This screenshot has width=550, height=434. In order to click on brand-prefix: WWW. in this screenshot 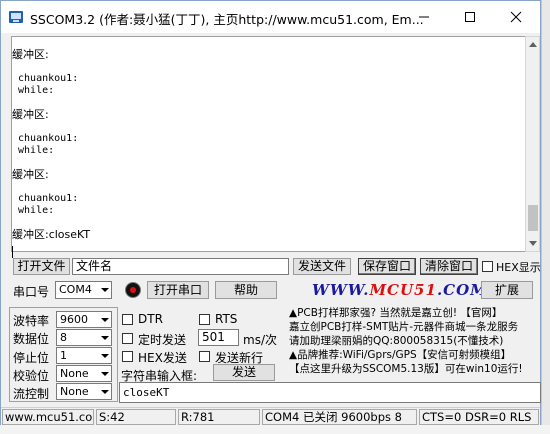, I will do `click(341, 290)`.